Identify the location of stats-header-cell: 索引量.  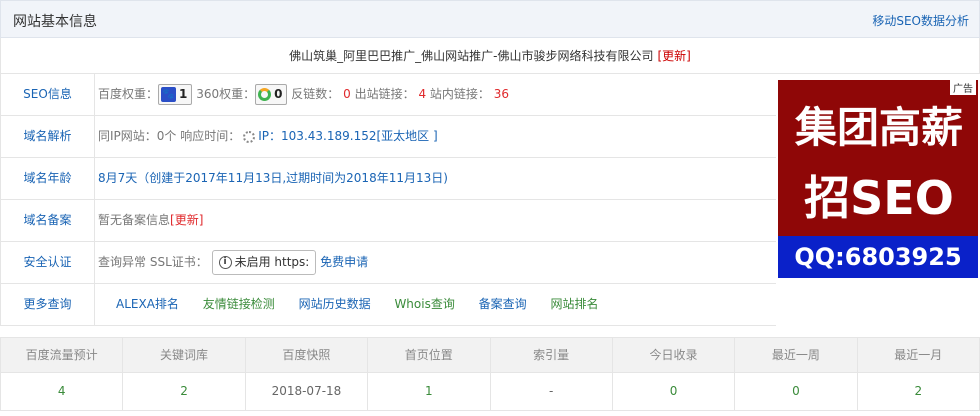
(552, 355).